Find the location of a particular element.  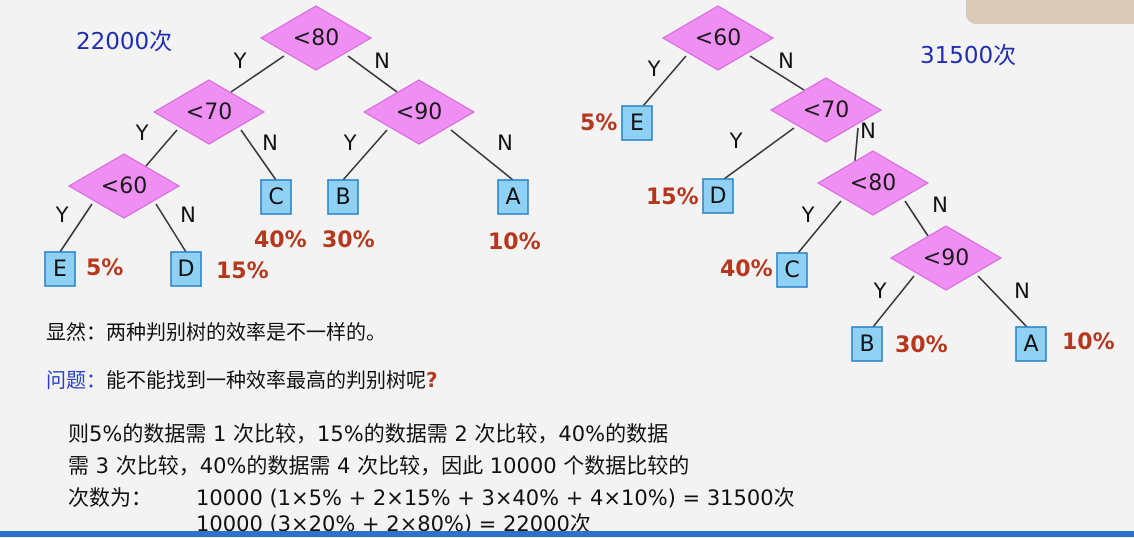

right-percent-1: 5% is located at coordinates (598, 123).